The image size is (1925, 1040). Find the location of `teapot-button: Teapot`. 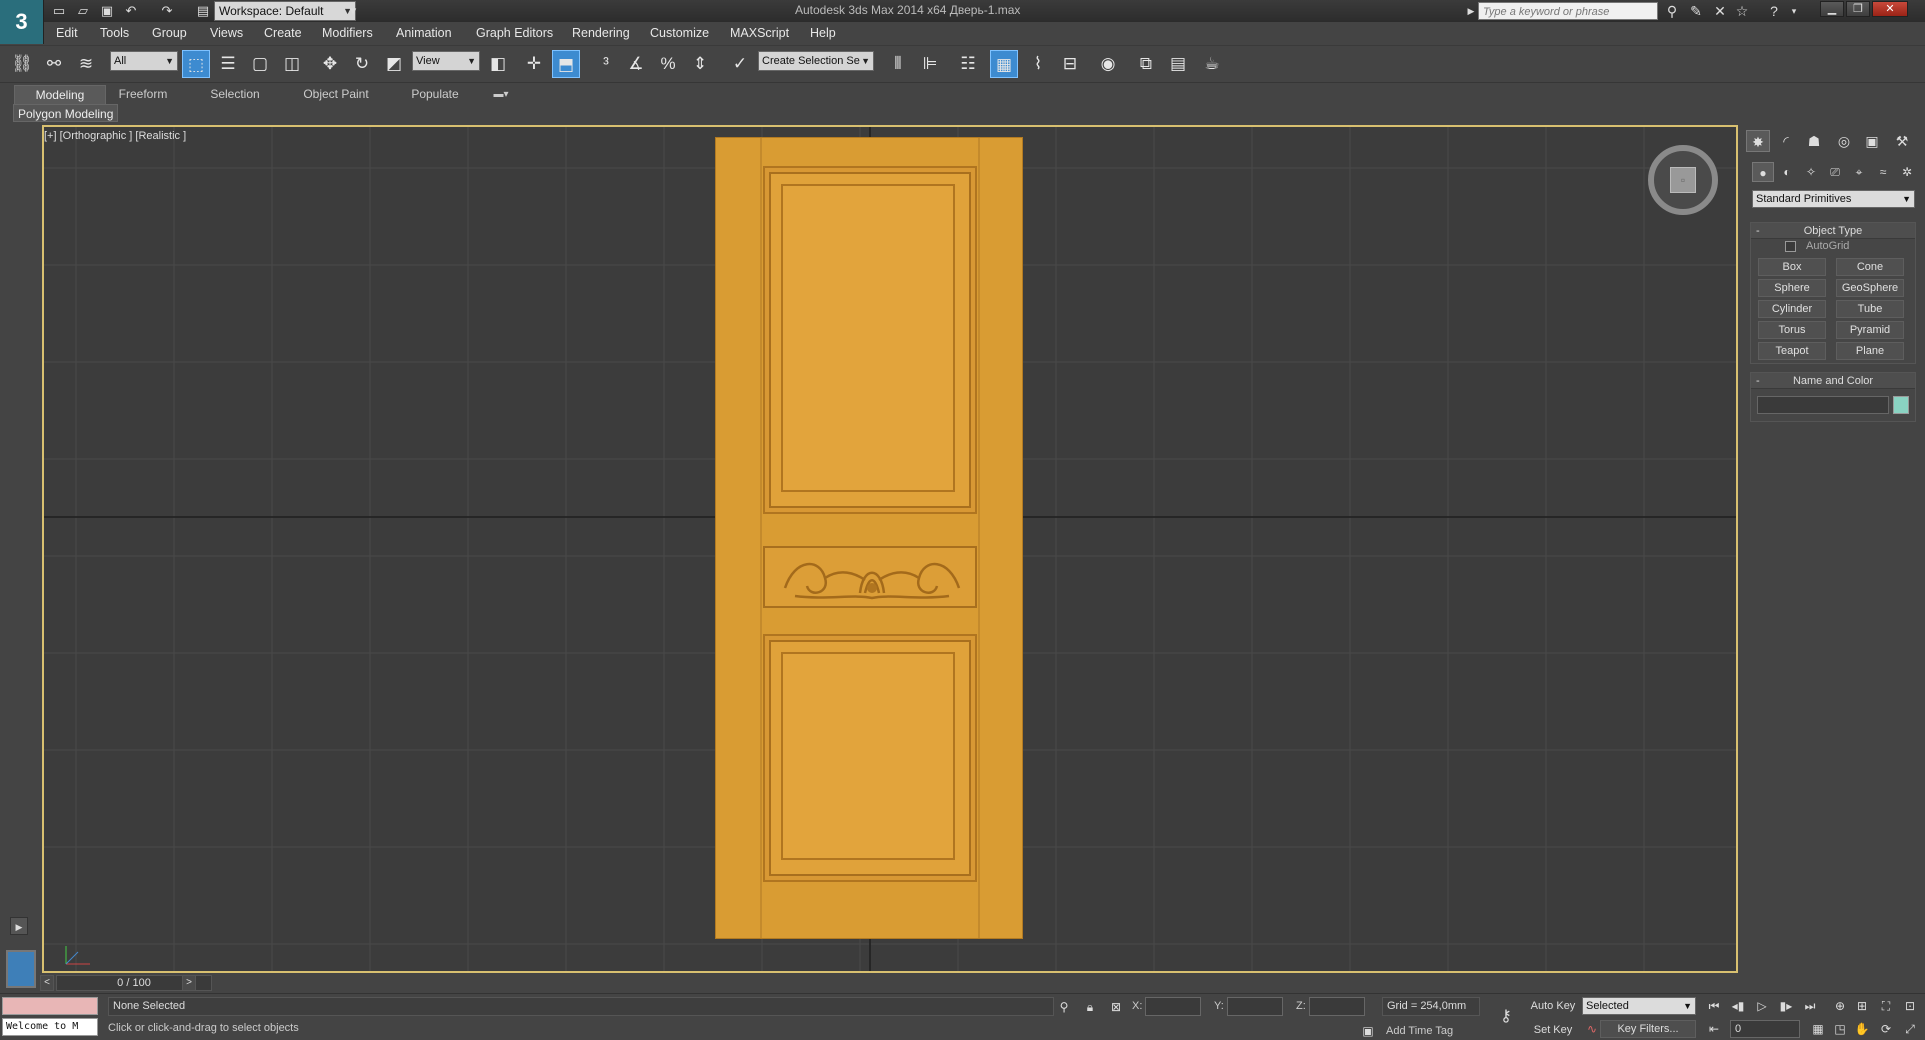

teapot-button: Teapot is located at coordinates (1792, 351).